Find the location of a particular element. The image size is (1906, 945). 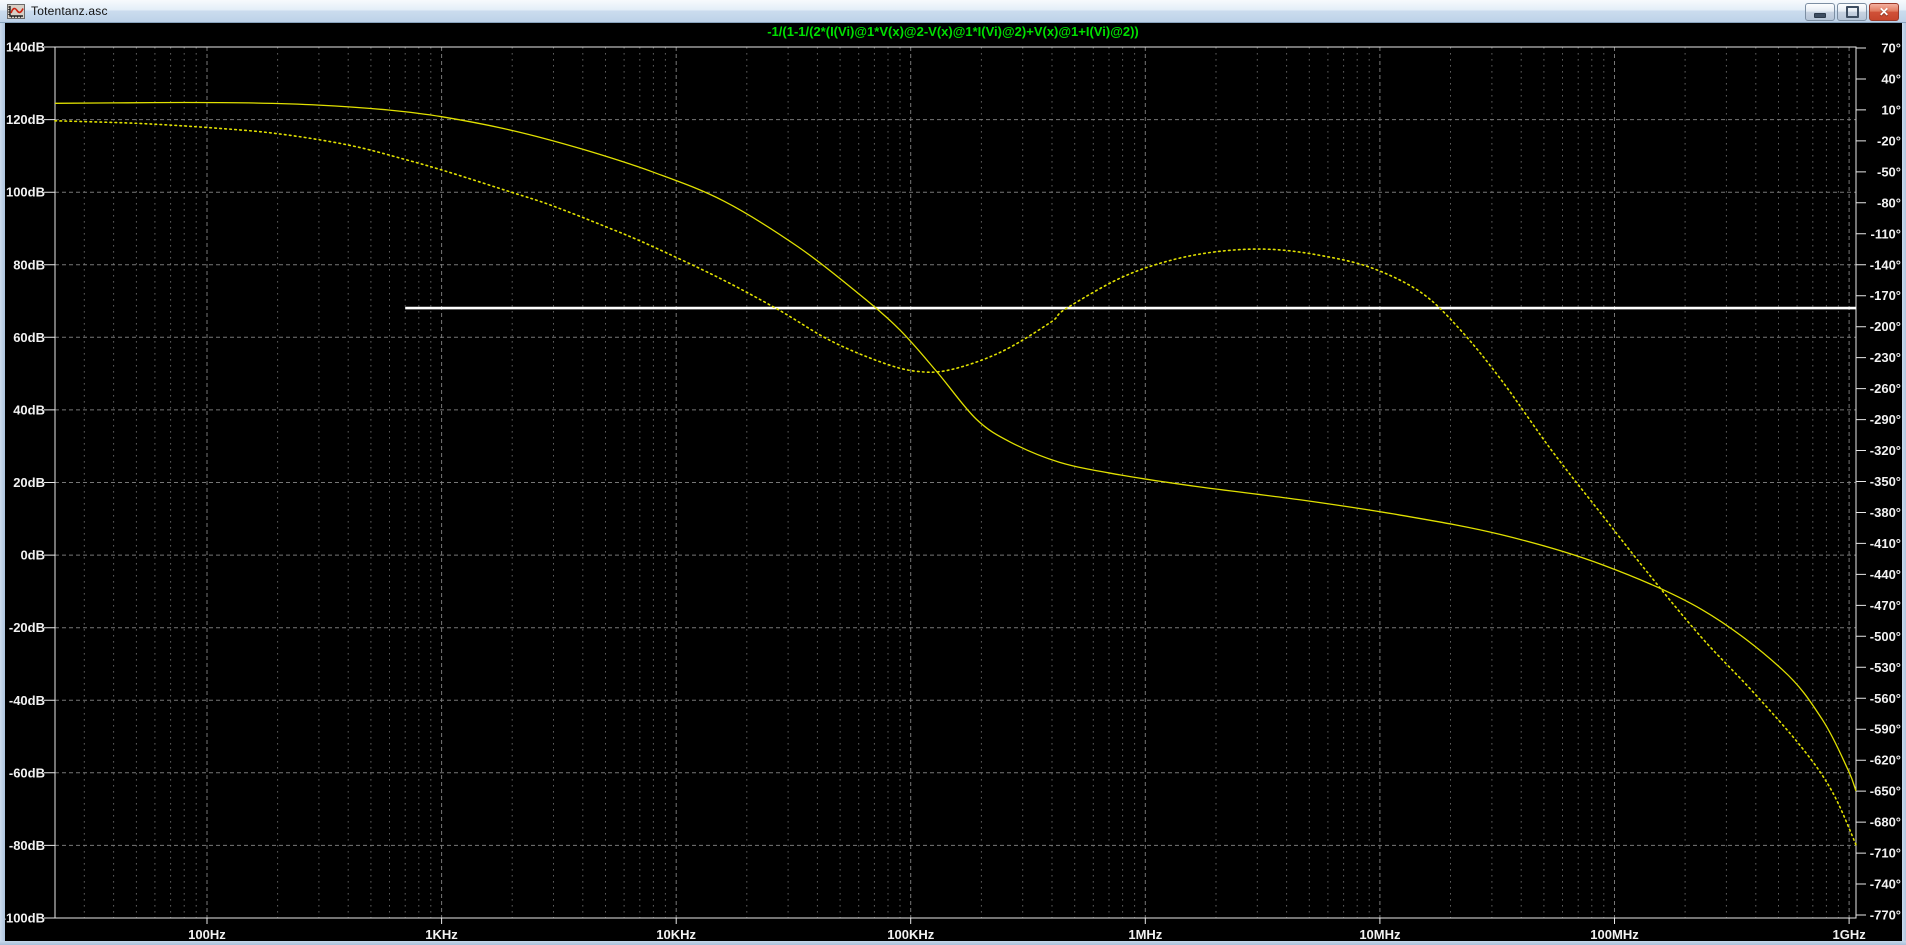

window-title: Totentanz.asc is located at coordinates (69, 11).